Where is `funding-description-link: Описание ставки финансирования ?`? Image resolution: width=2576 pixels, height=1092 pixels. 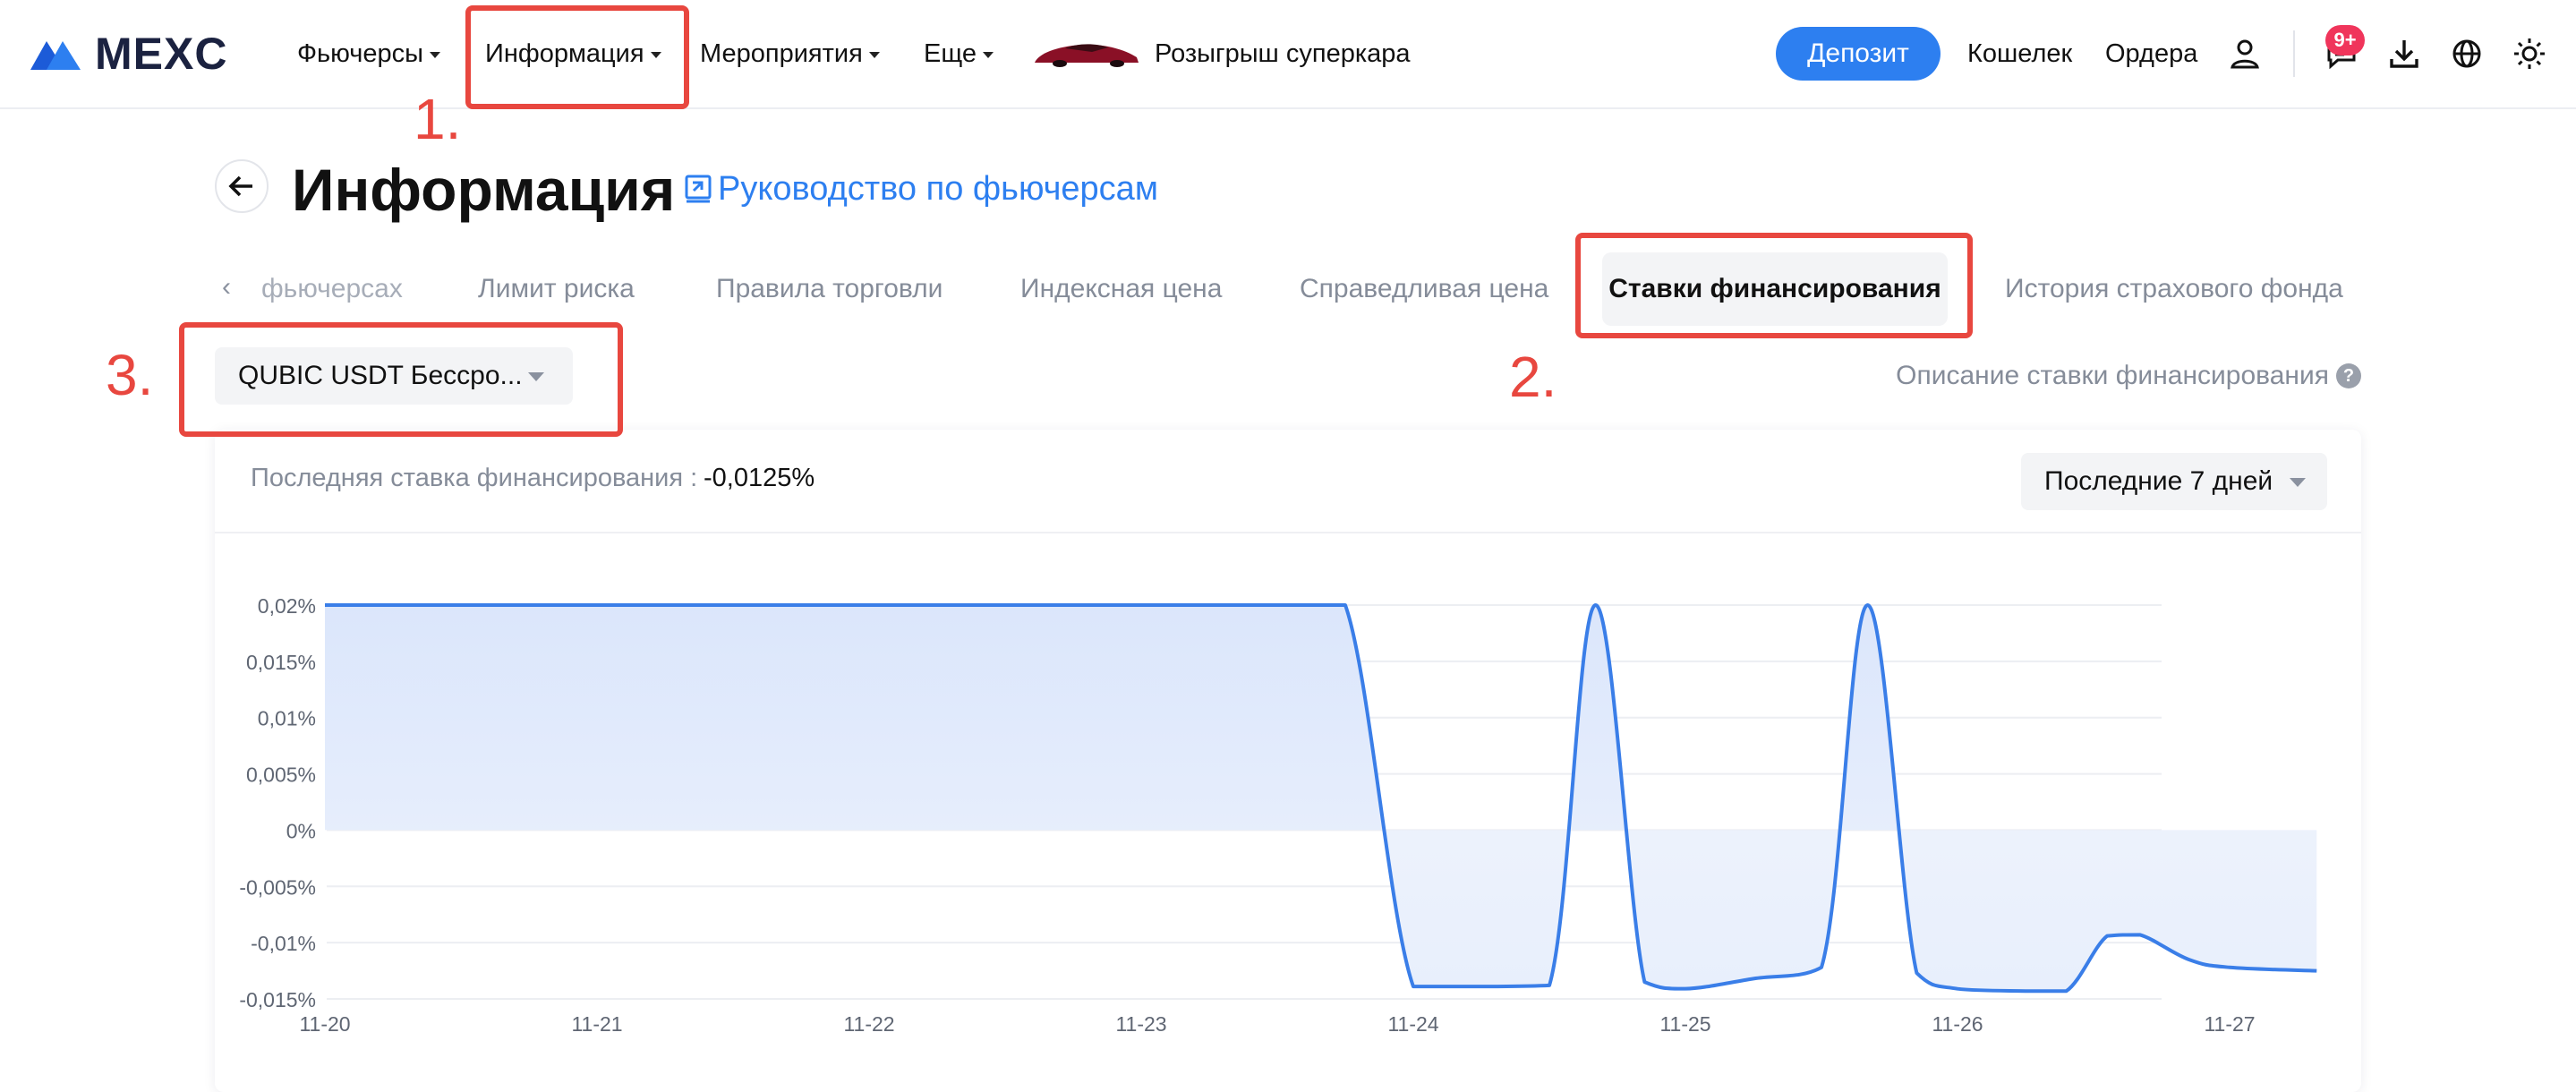
funding-description-link: Описание ставки финансирования ? is located at coordinates (2128, 376).